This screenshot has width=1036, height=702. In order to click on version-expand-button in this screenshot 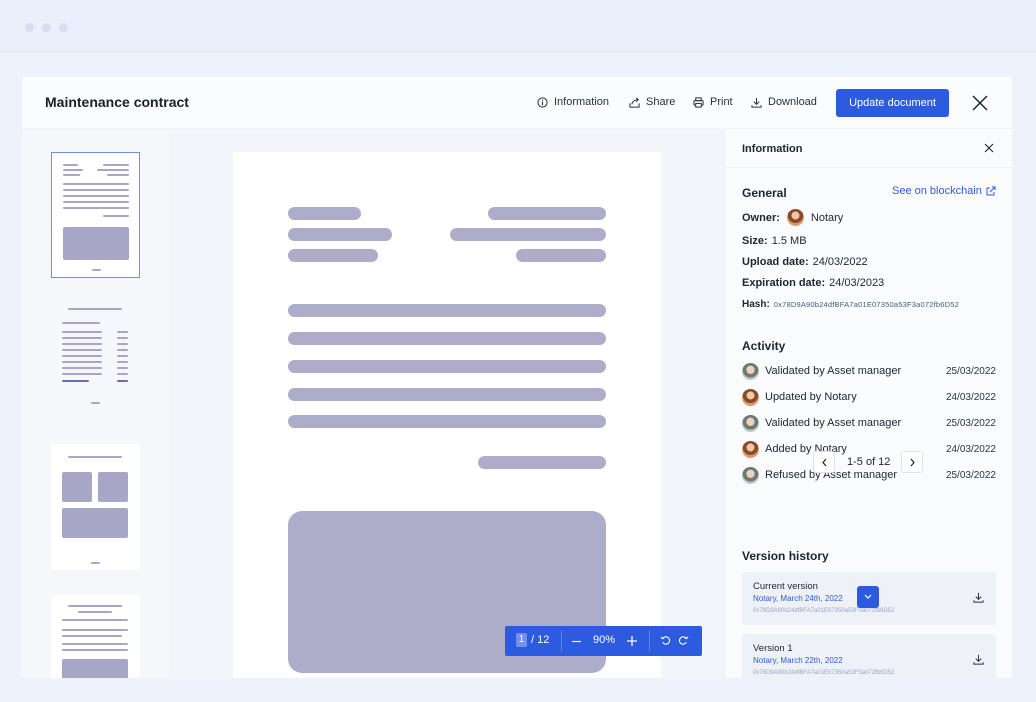, I will do `click(868, 597)`.